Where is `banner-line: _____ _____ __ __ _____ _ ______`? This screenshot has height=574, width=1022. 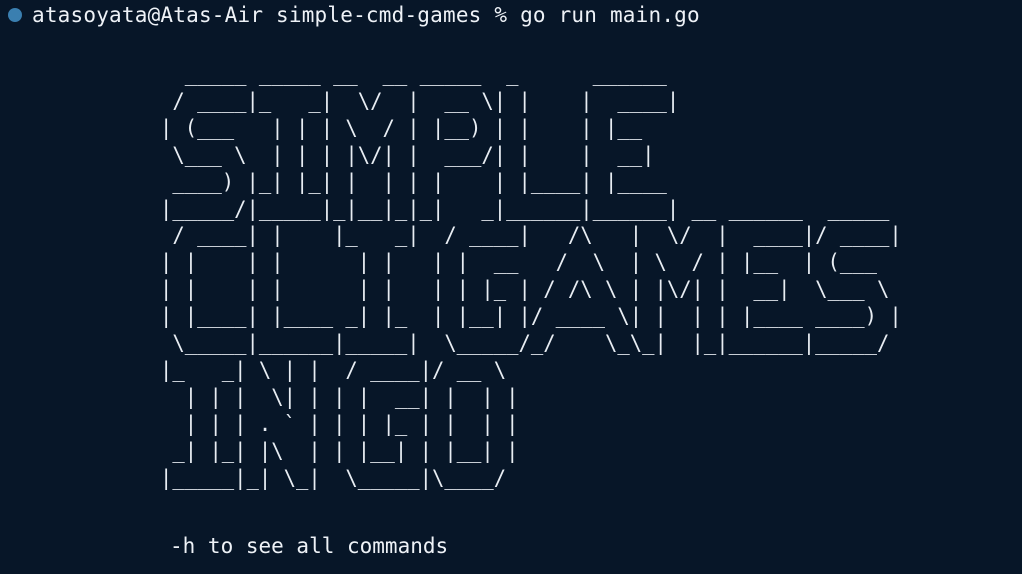 banner-line: _____ _____ __ __ _____ _ ______ is located at coordinates (413, 74).